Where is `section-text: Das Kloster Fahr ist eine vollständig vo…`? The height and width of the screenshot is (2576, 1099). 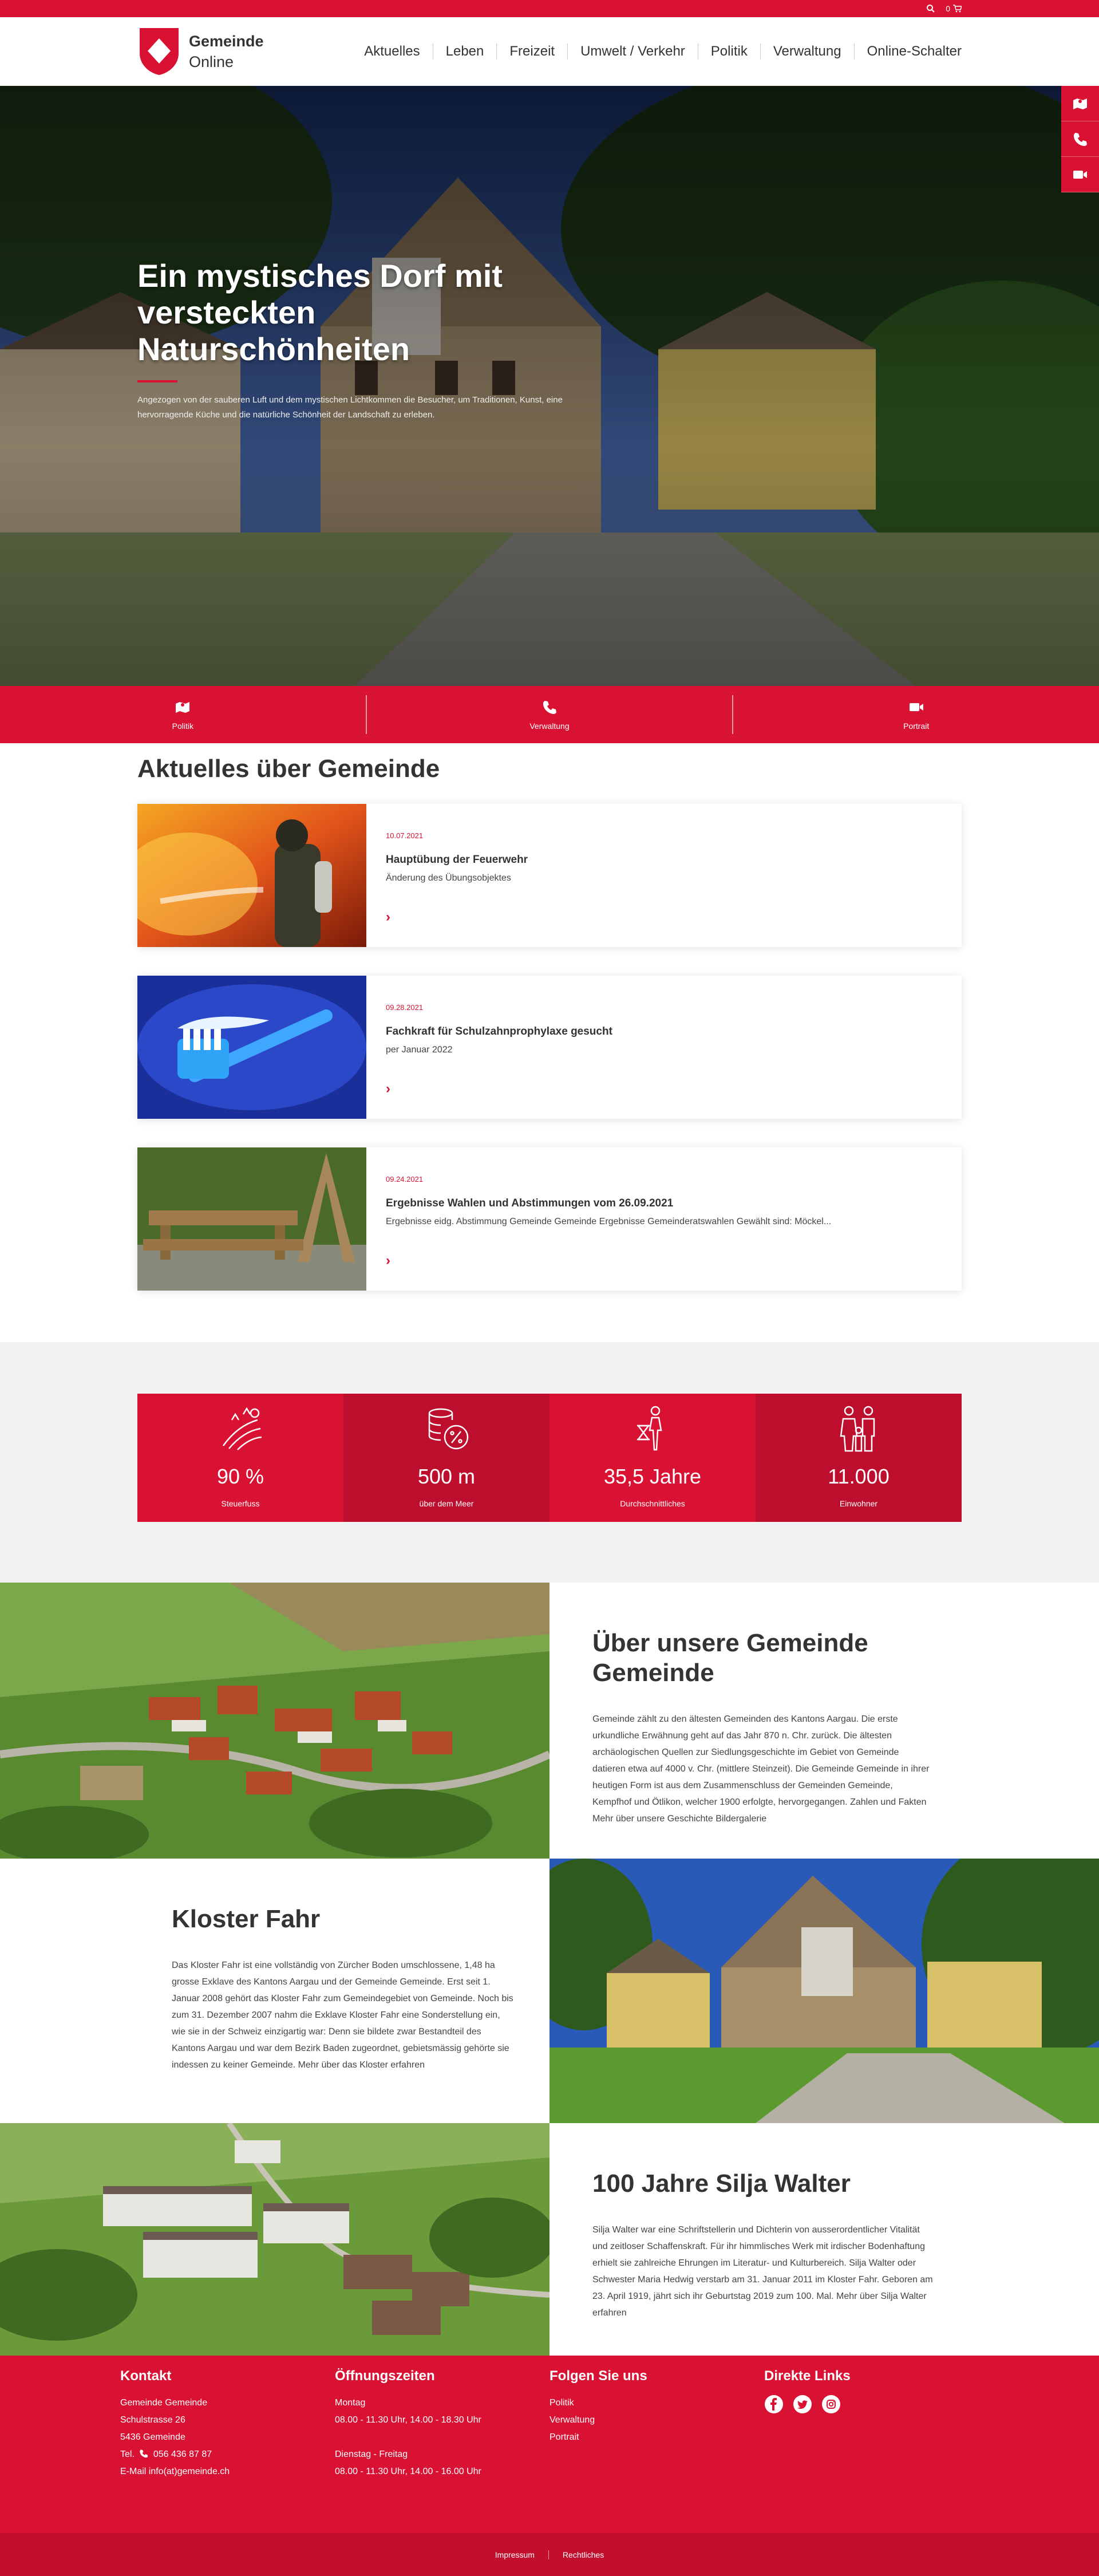 section-text: Das Kloster Fahr ist eine vollständig vo… is located at coordinates (342, 2015).